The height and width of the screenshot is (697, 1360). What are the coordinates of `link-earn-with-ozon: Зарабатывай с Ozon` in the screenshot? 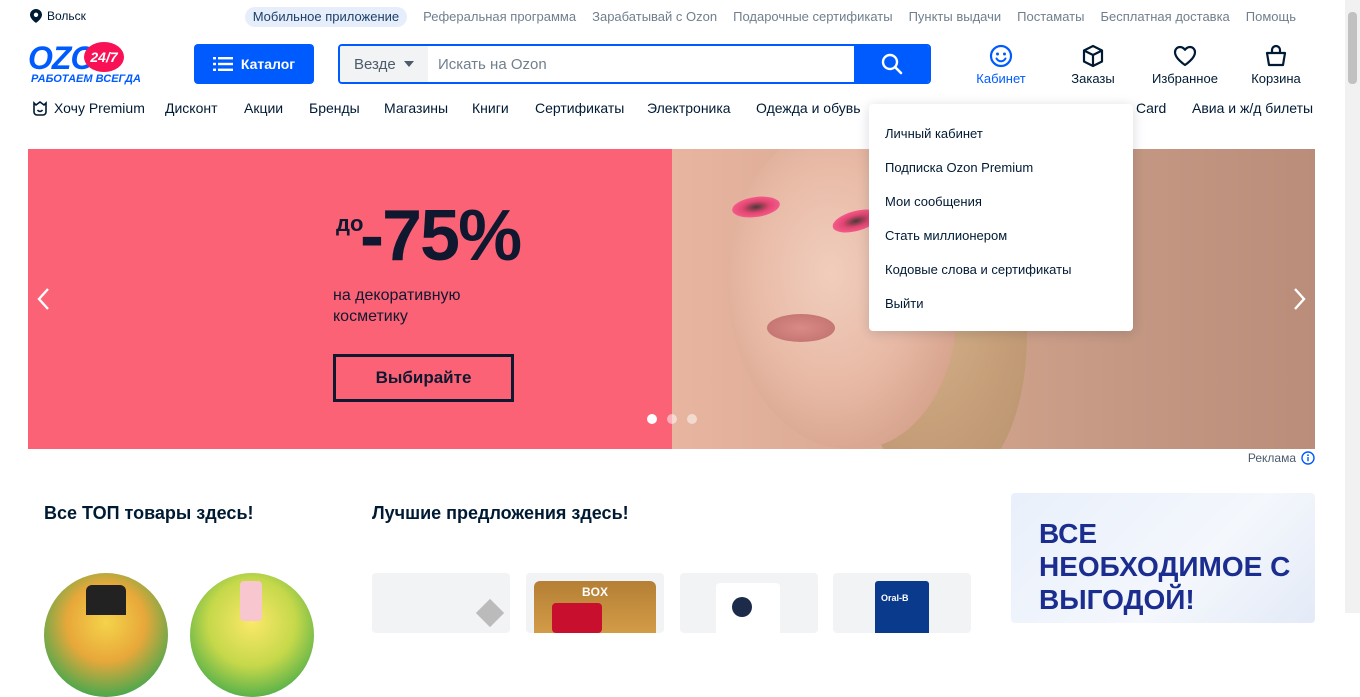 It's located at (654, 17).